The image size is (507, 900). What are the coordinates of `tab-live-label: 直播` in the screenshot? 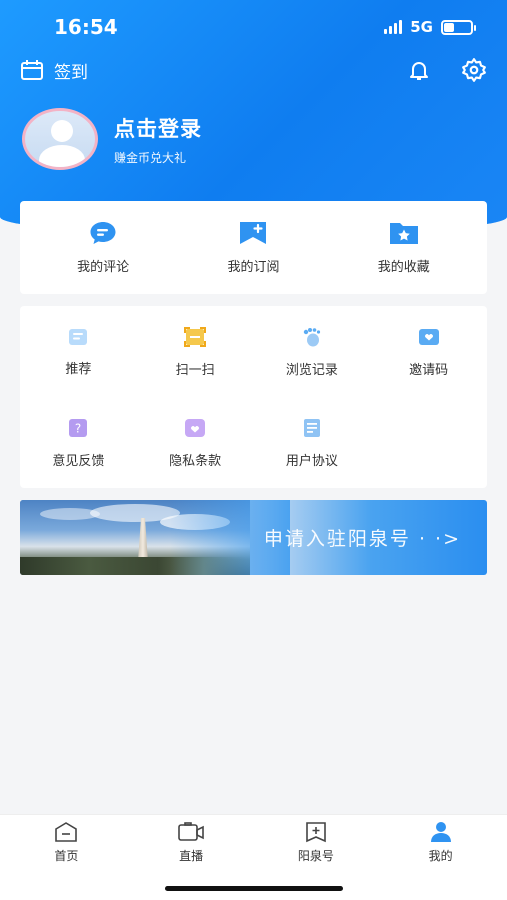 It's located at (191, 856).